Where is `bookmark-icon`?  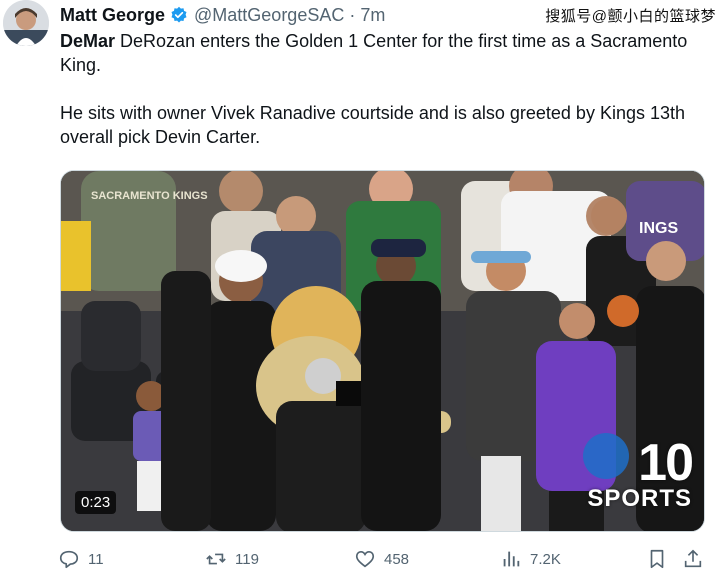 bookmark-icon is located at coordinates (657, 559).